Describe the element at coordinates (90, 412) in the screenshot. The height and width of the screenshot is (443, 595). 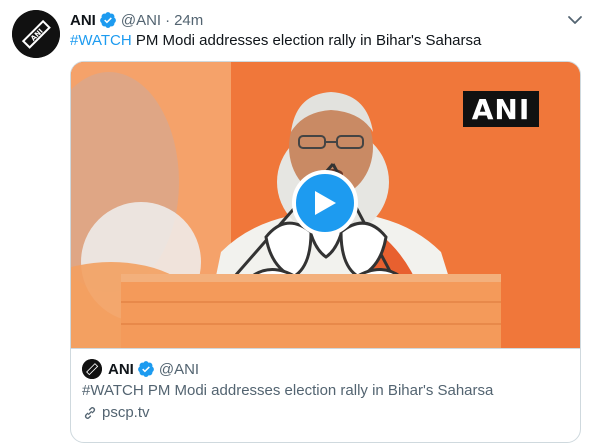
I see `link-icon` at that location.